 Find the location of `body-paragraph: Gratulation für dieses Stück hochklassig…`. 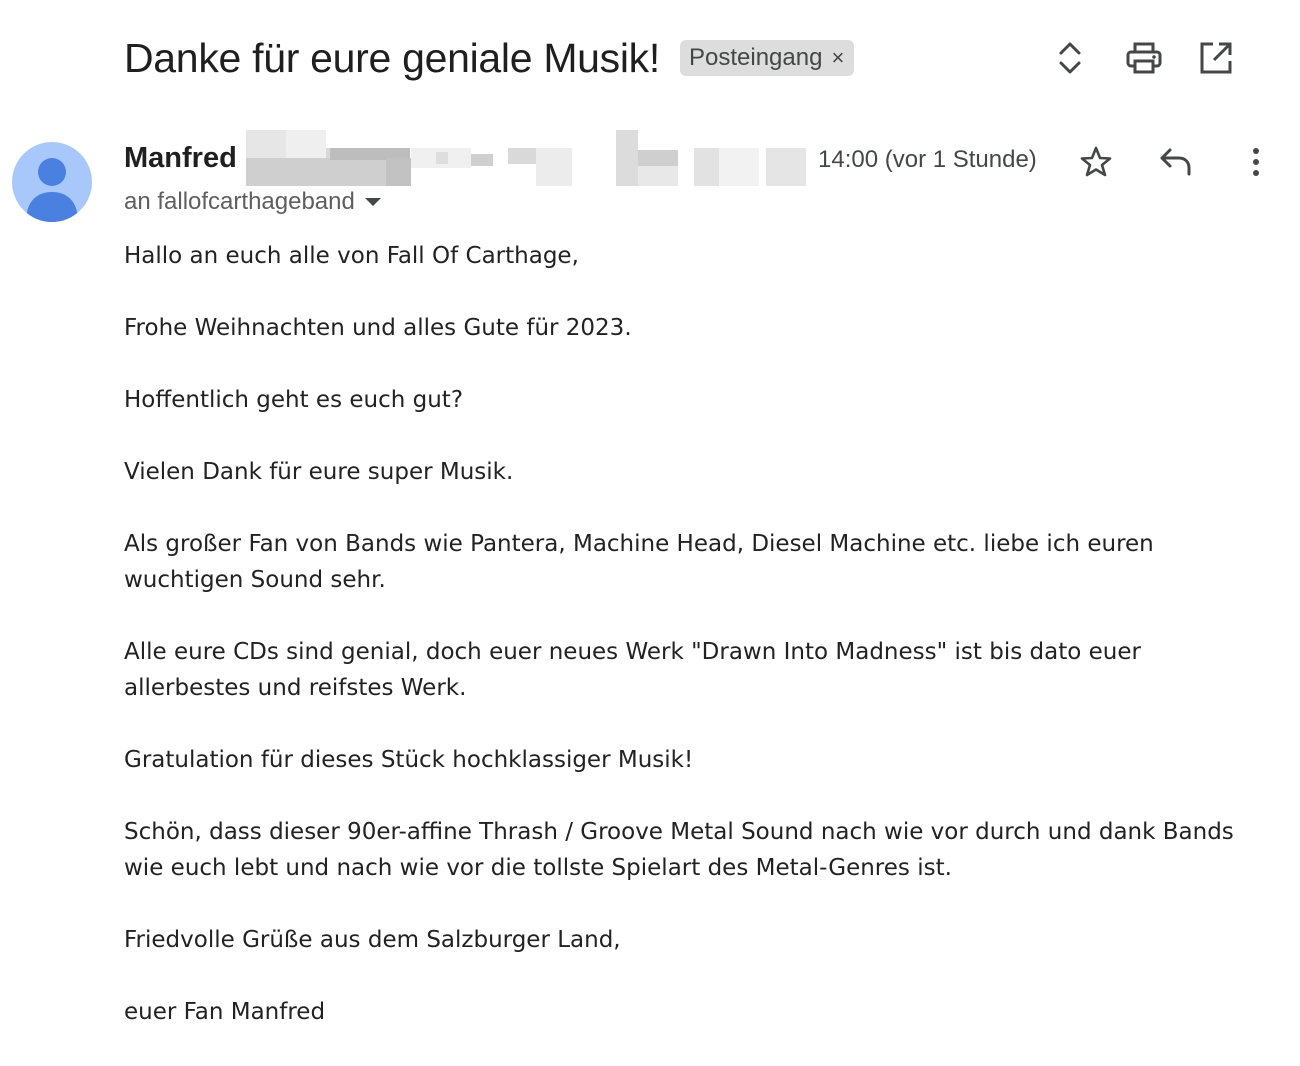

body-paragraph: Gratulation für dieses Stück hochklassig… is located at coordinates (409, 760).